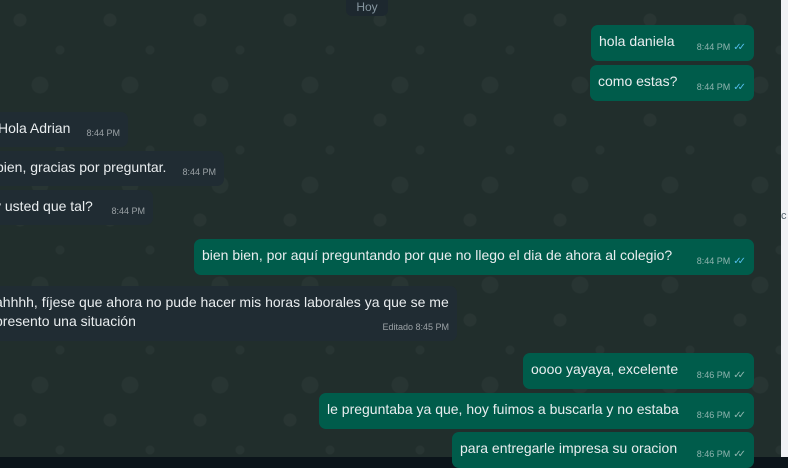  I want to click on message-outgoing: como estas? 8:44 PM ✓✓, so click(672, 83).